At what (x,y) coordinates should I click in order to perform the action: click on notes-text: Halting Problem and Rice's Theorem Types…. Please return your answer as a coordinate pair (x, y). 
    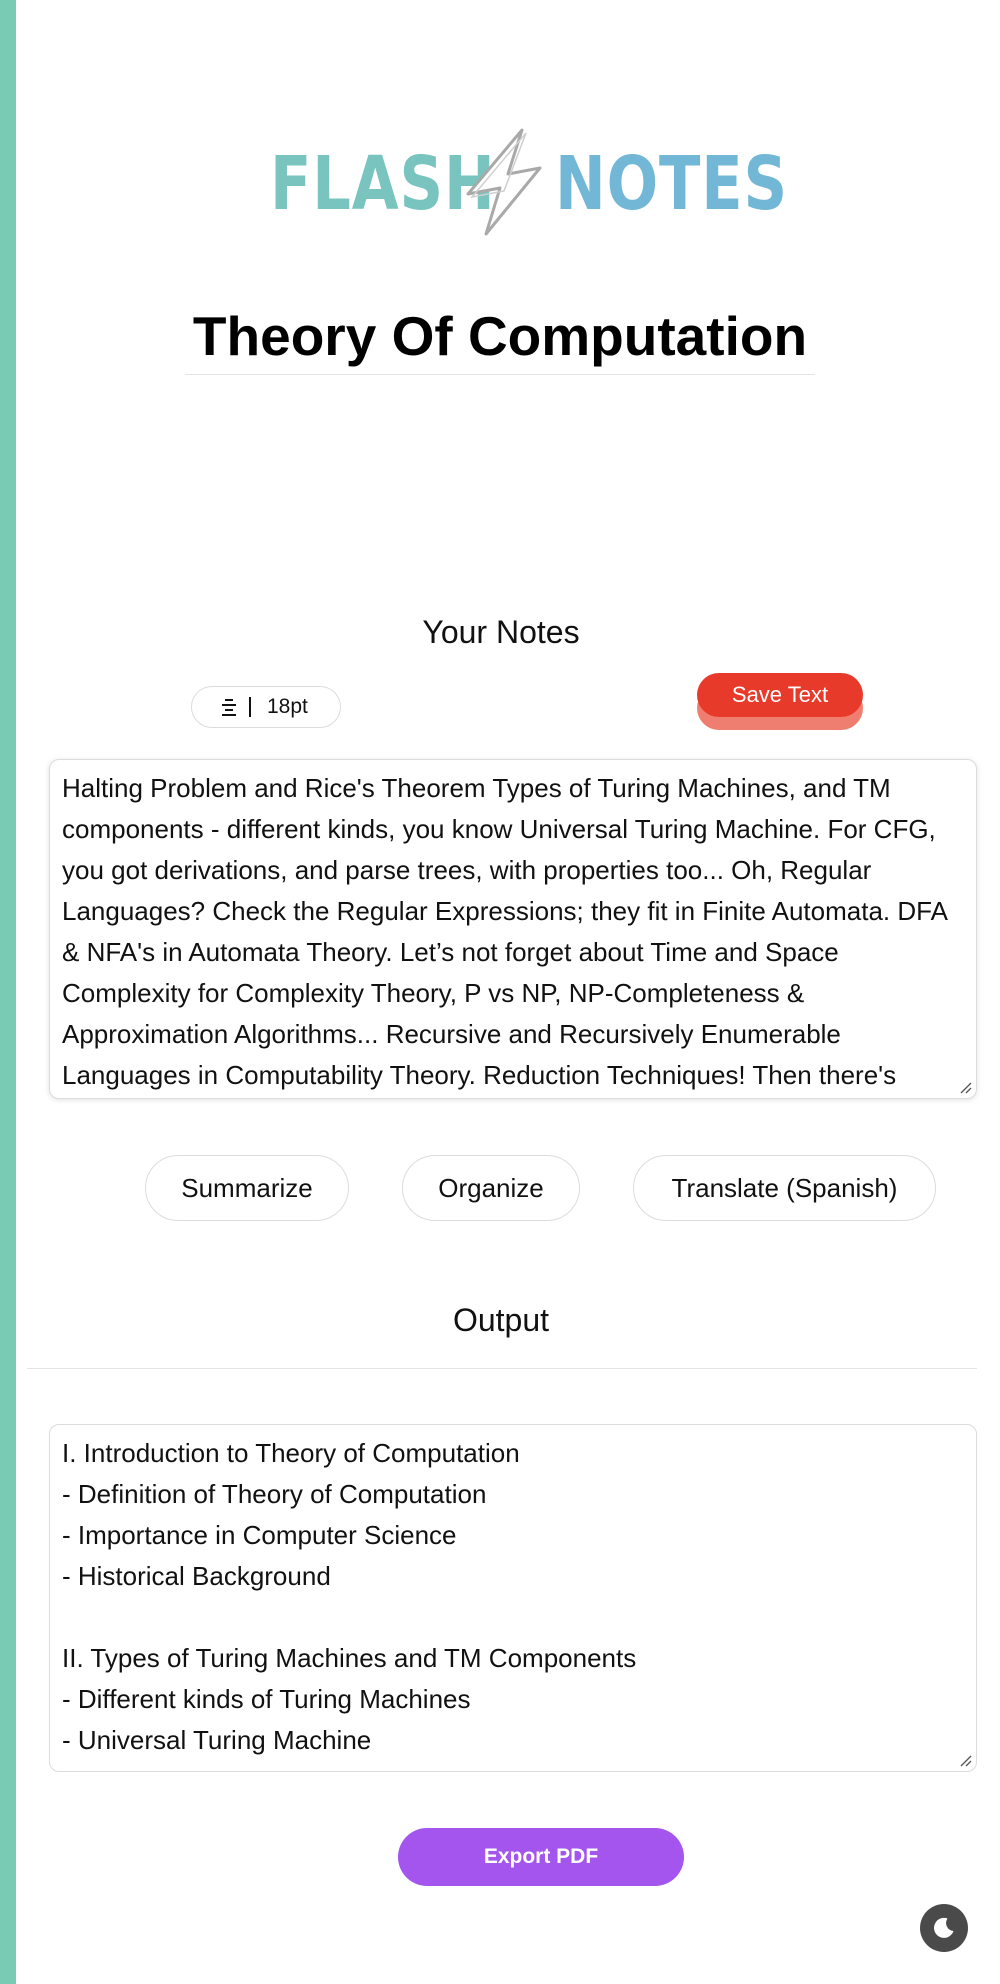
    Looking at the image, I should click on (513, 932).